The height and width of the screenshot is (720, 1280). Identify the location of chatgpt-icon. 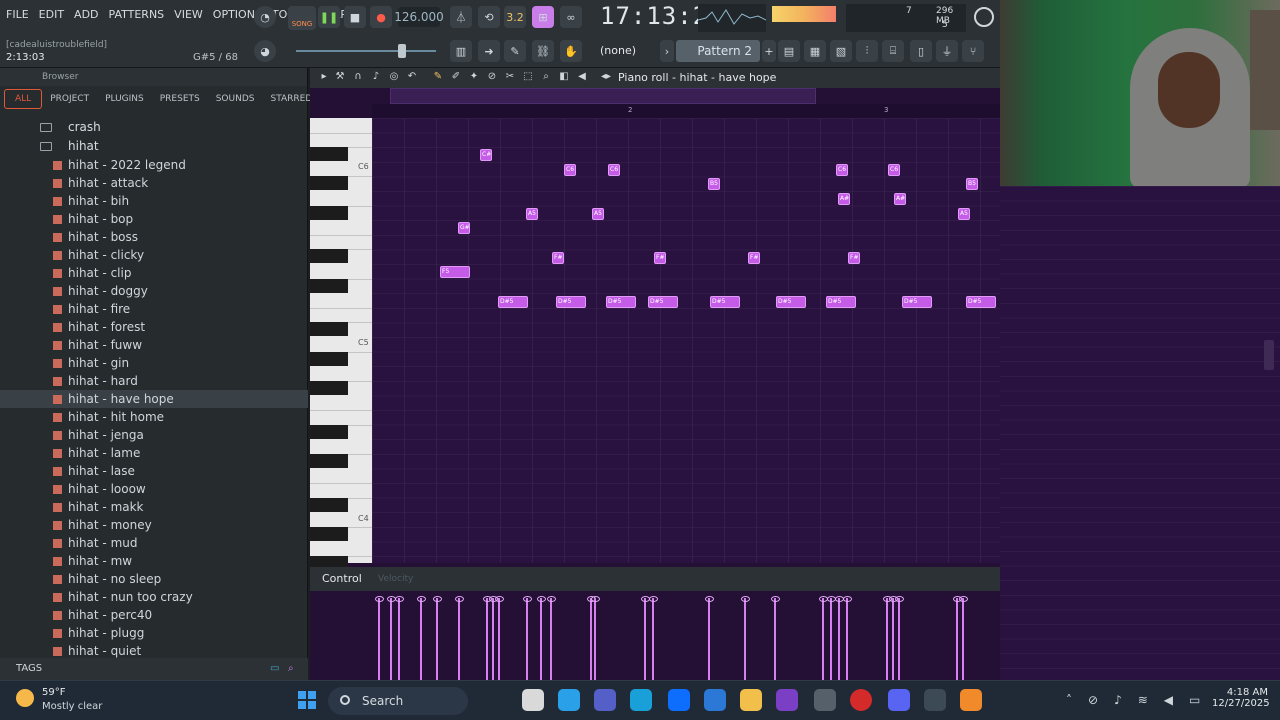
(935, 700).